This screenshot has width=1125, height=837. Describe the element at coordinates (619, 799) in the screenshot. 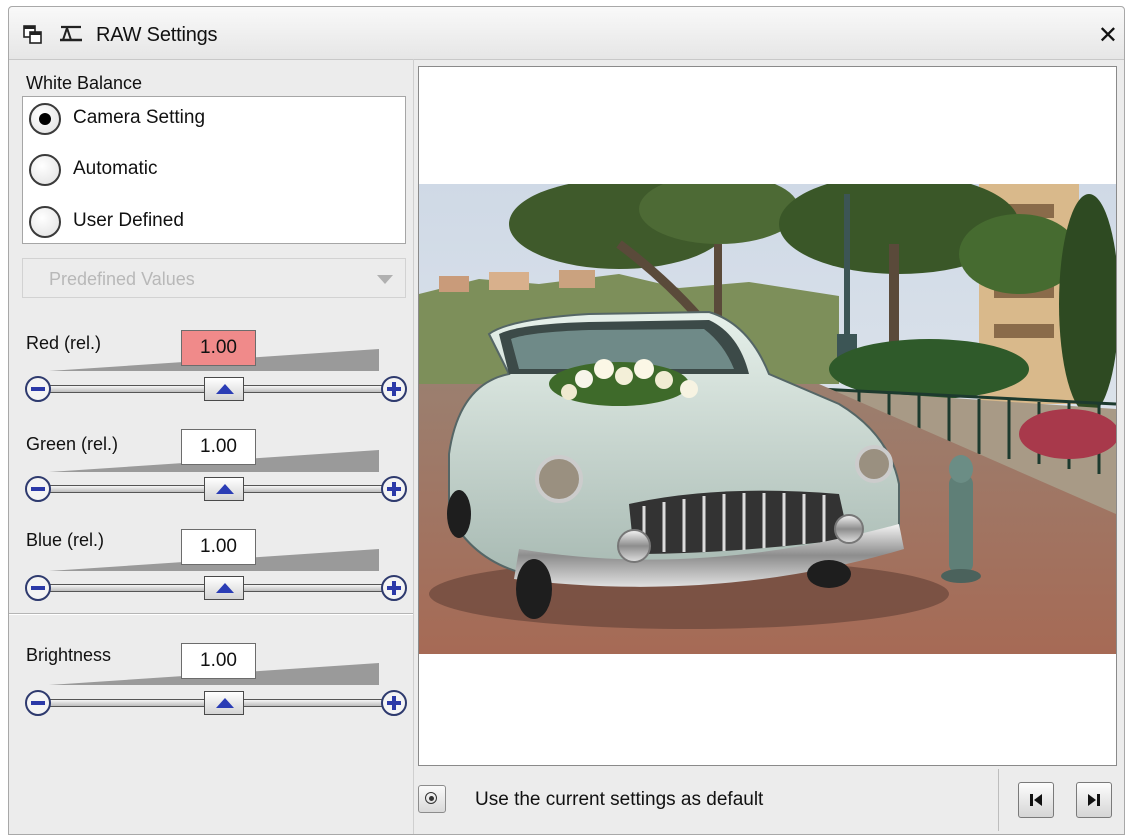

I see `set-default-label: Use the current settings as default` at that location.